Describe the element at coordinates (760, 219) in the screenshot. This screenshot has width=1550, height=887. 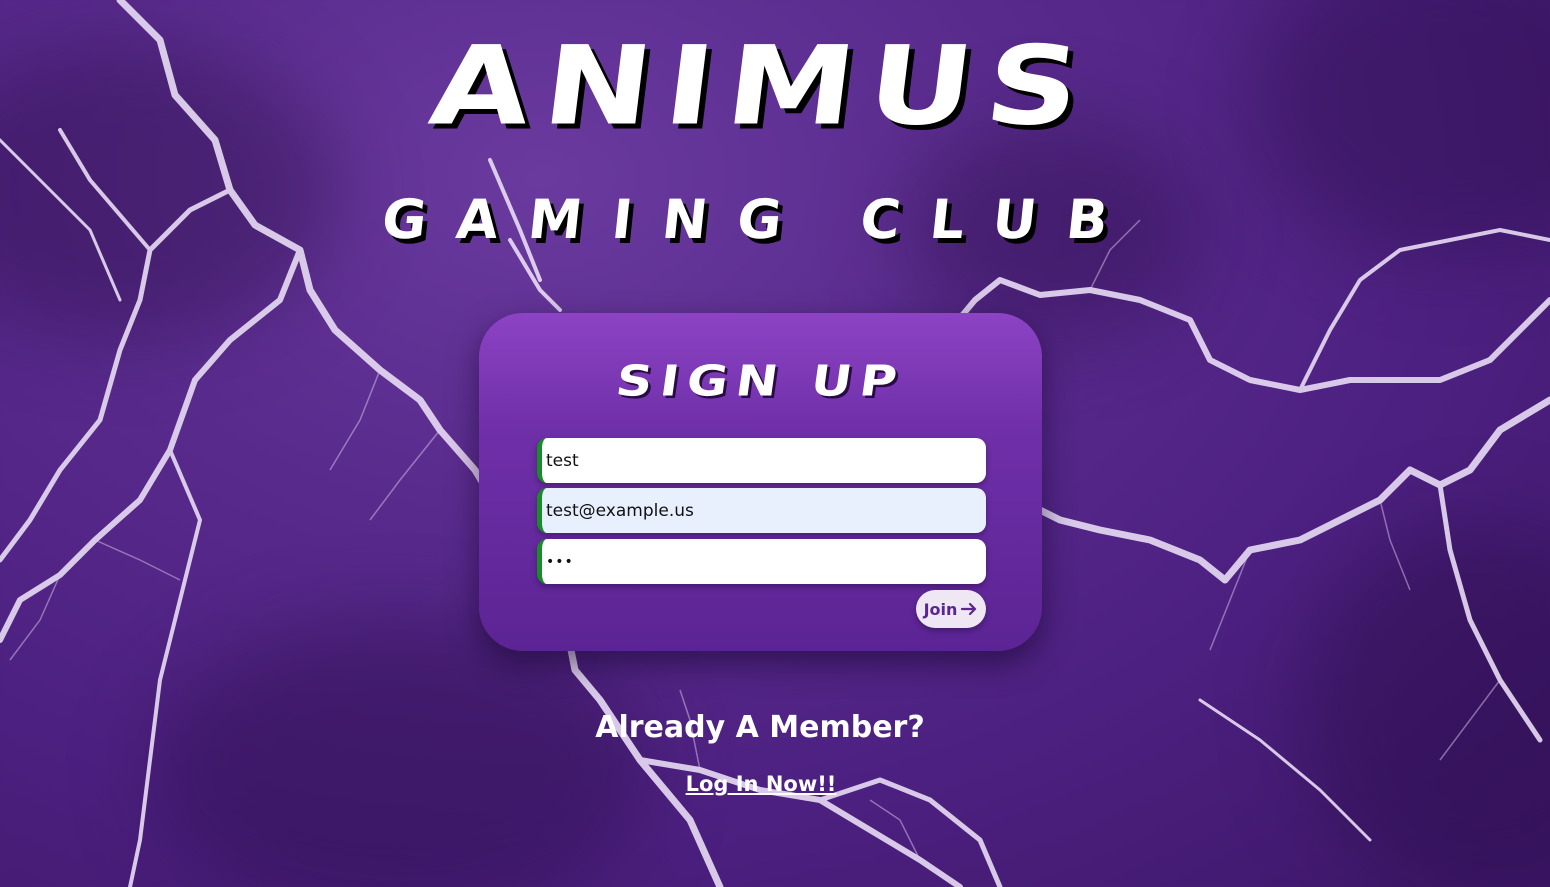
I see `logo-subtitle: GAMING CLUB` at that location.